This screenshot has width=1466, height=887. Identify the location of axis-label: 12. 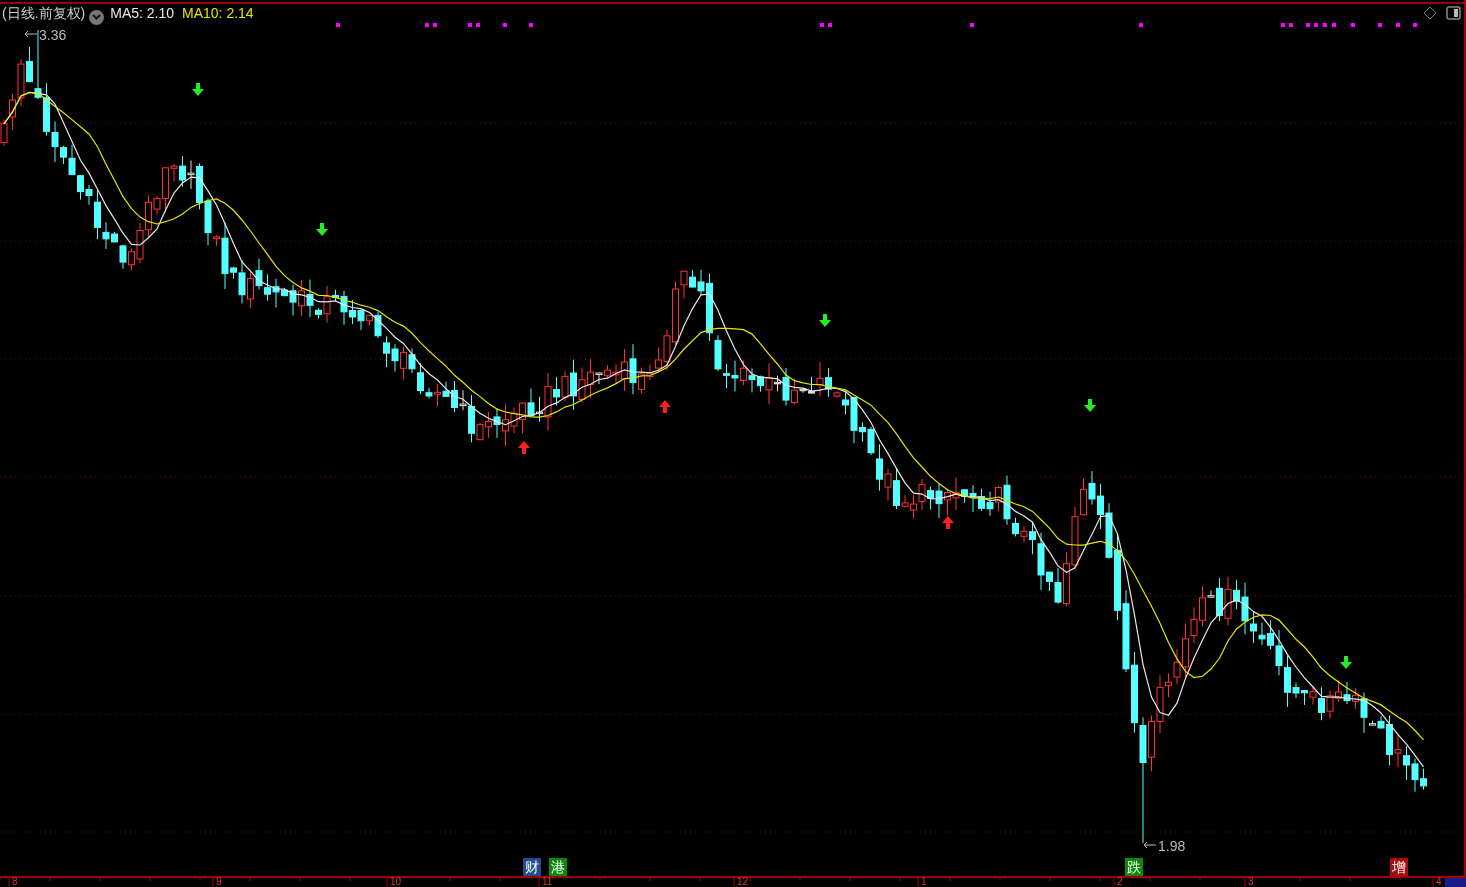
(743, 882).